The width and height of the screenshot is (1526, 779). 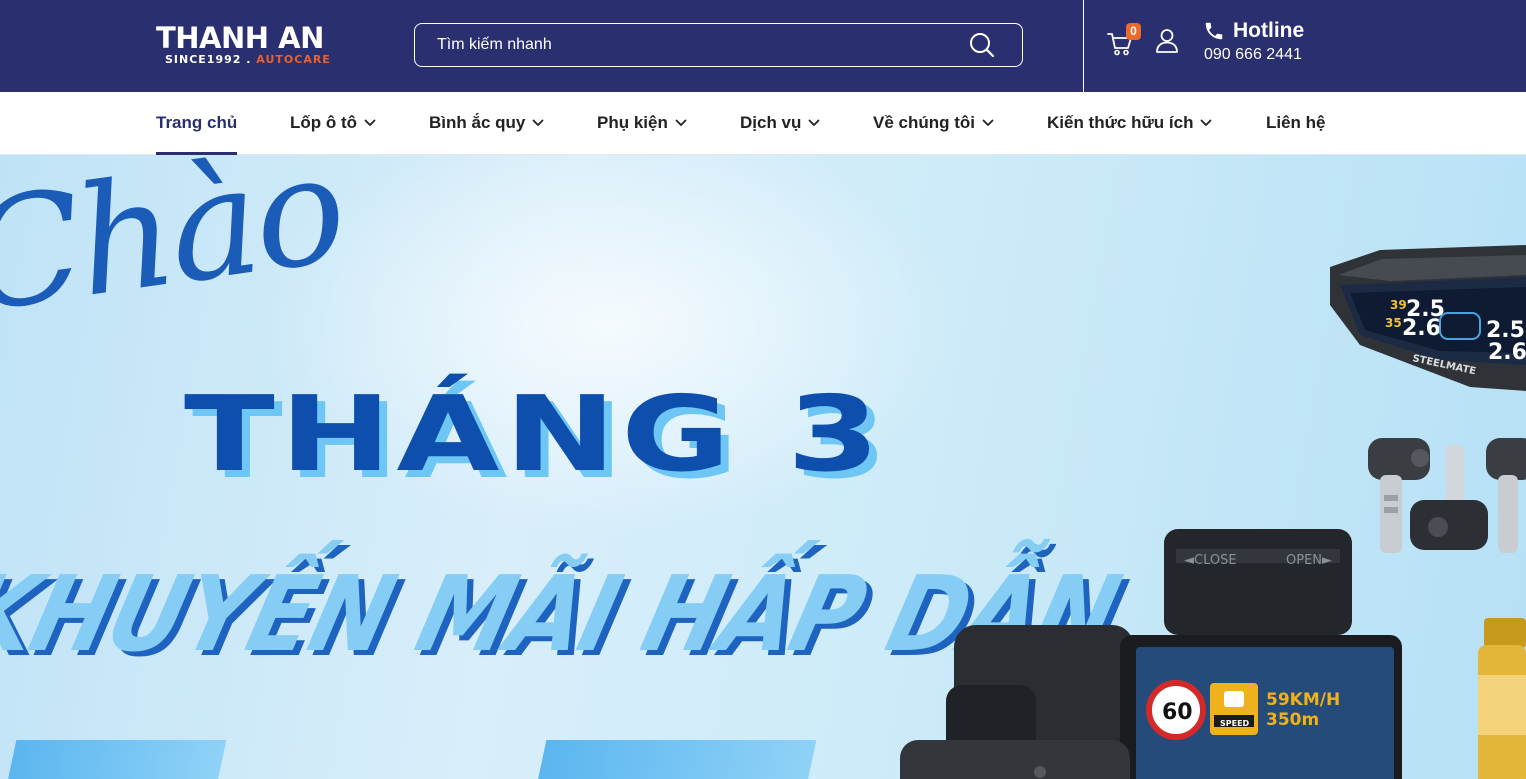 What do you see at coordinates (1235, 723) in the screenshot?
I see `speed-camera-label: SPEED` at bounding box center [1235, 723].